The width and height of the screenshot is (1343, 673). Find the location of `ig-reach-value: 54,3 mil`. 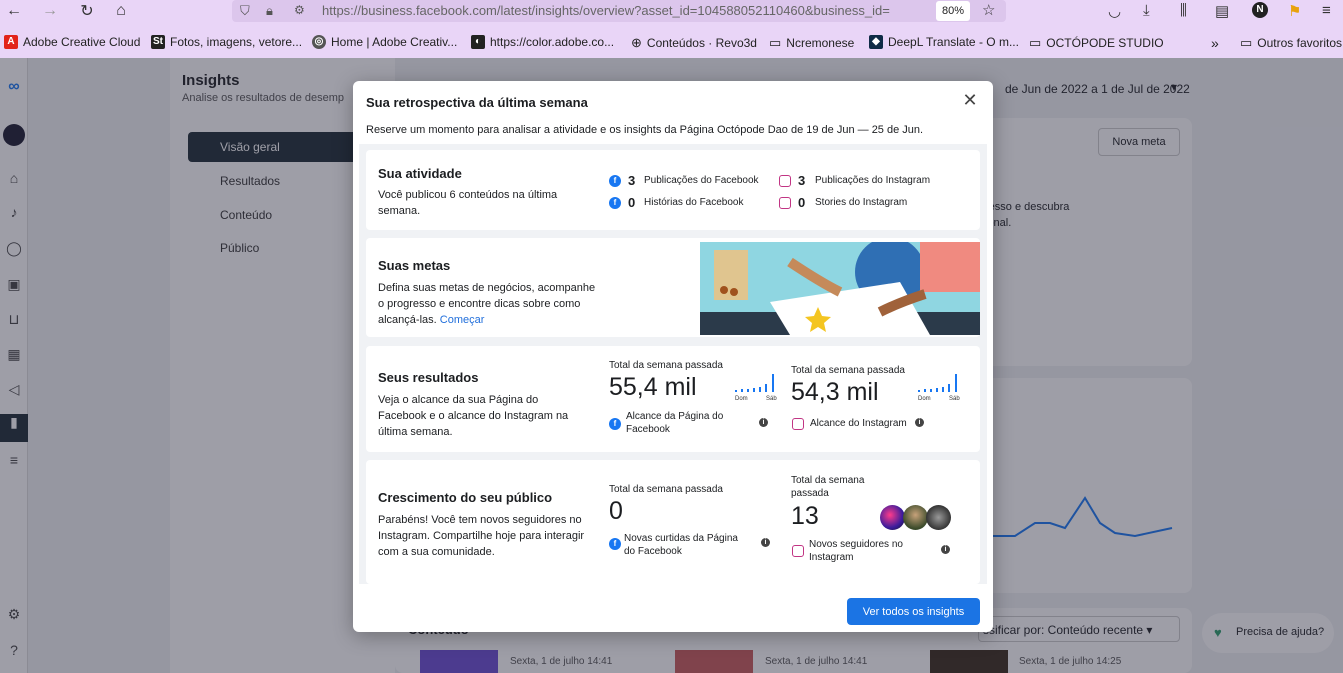

ig-reach-value: 54,3 mil is located at coordinates (835, 392).